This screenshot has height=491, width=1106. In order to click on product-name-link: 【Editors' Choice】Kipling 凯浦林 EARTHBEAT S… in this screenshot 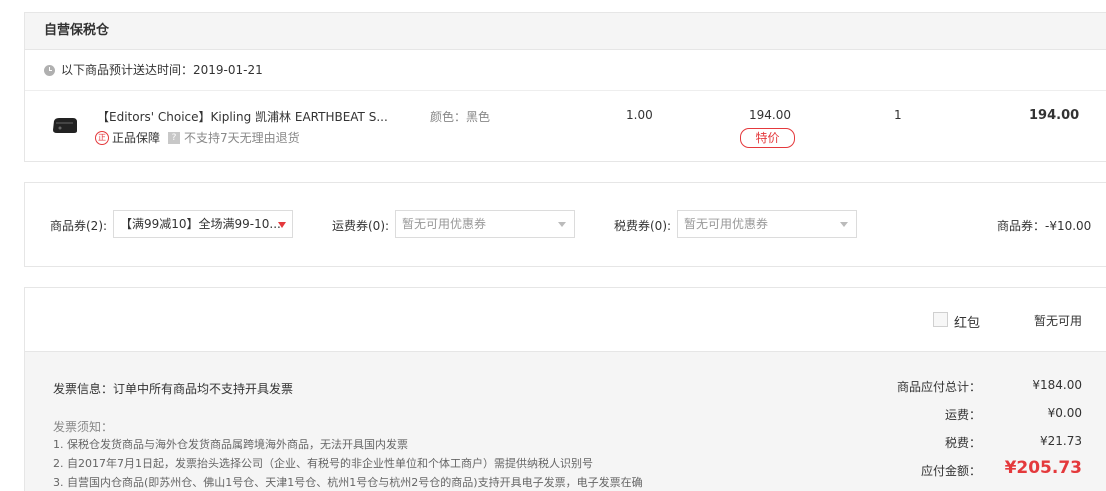, I will do `click(242, 116)`.